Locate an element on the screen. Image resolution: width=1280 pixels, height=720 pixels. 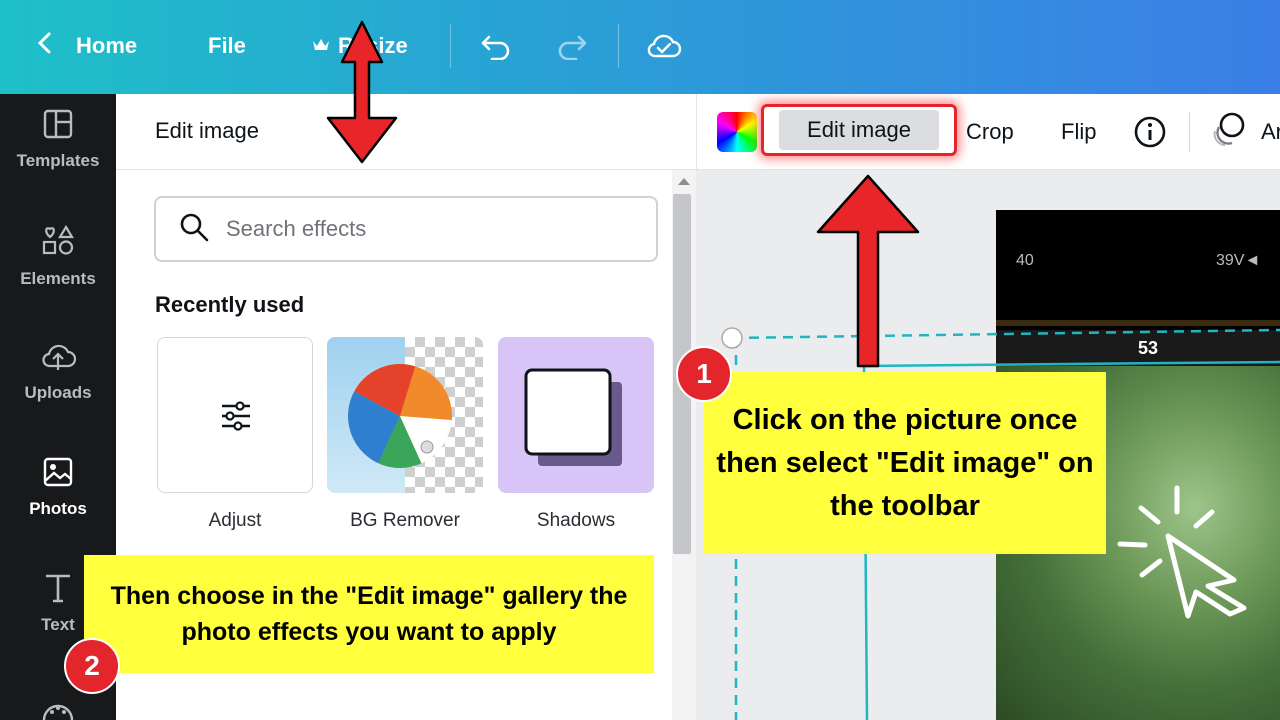
file-label: File is located at coordinates (227, 45).